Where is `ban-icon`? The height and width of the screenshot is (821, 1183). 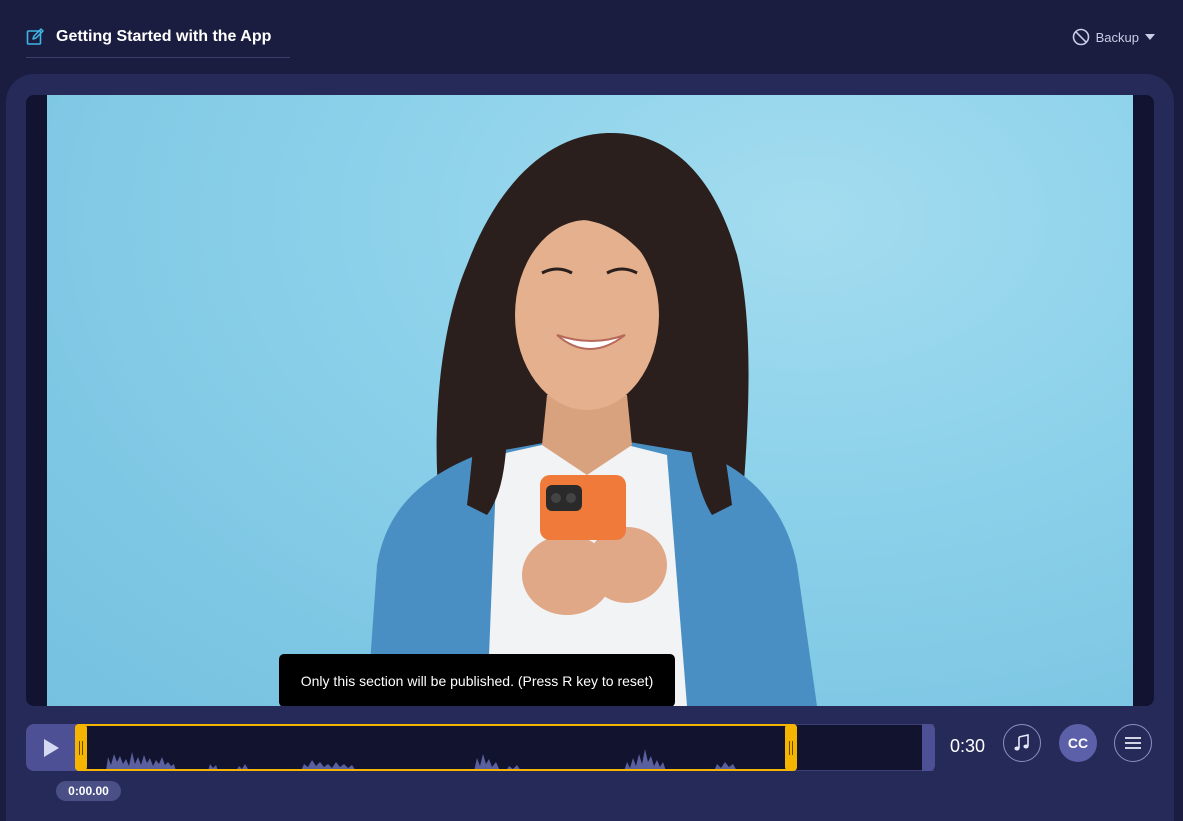 ban-icon is located at coordinates (1080, 37).